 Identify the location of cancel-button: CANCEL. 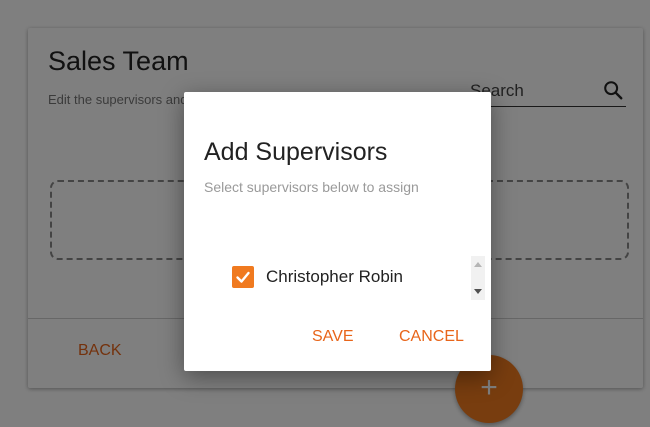
(431, 337).